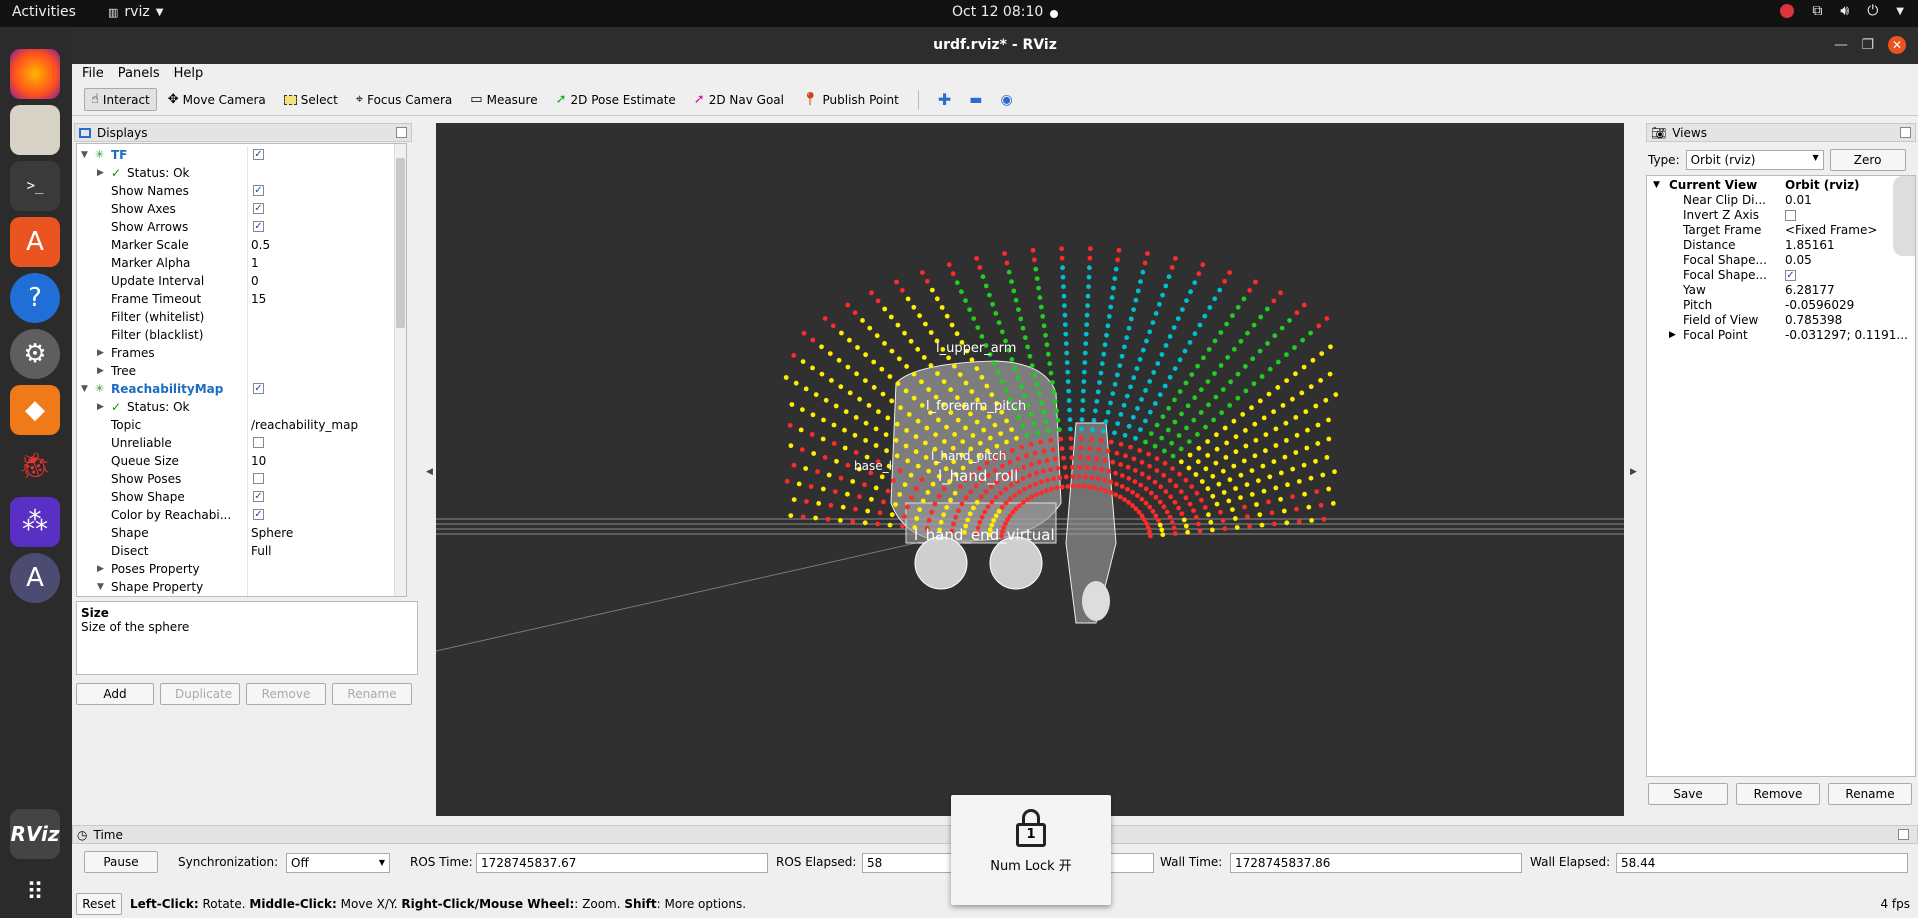 The image size is (1918, 918). What do you see at coordinates (44, 12) in the screenshot?
I see `activities-button: Activities` at bounding box center [44, 12].